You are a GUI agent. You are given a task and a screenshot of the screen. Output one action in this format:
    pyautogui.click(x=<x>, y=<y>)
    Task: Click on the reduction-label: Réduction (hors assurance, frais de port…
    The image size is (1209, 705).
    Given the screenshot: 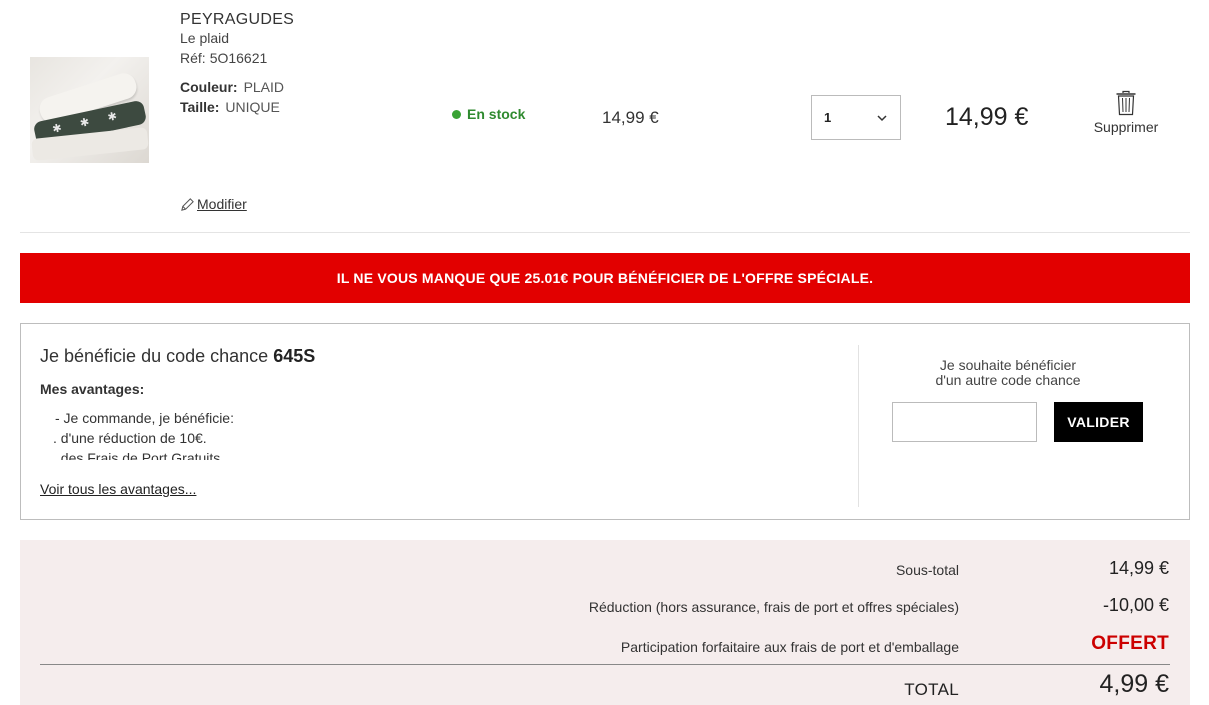 What is the action you would take?
    pyautogui.click(x=773, y=607)
    